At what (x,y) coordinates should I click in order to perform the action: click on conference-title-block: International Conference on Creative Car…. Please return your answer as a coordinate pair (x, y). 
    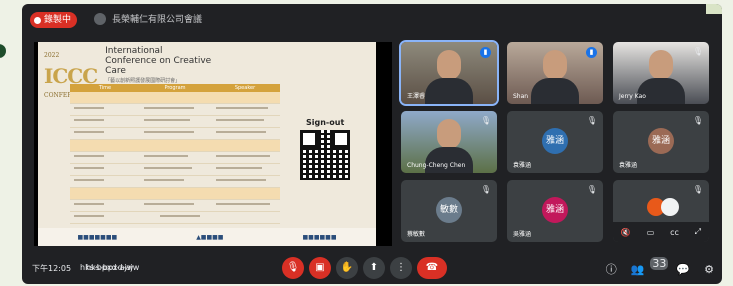
    Looking at the image, I should click on (160, 66).